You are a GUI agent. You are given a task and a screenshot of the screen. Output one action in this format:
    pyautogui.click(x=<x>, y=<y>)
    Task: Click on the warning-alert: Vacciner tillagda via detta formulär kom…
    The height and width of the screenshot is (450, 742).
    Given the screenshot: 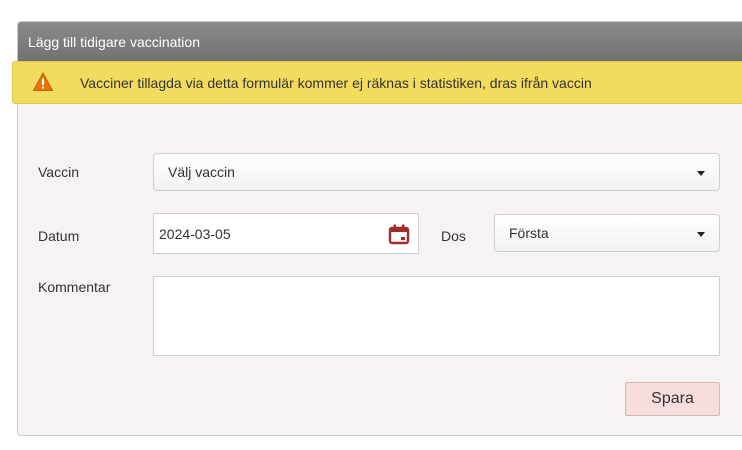 What is the action you would take?
    pyautogui.click(x=377, y=82)
    